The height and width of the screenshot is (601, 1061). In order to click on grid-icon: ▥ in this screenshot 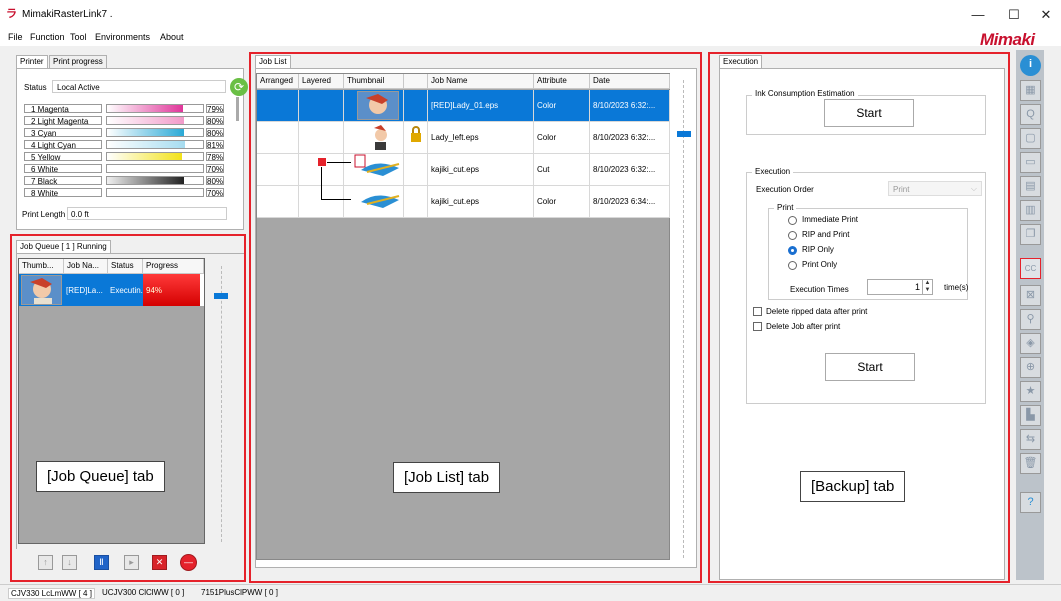, I will do `click(1030, 210)`.